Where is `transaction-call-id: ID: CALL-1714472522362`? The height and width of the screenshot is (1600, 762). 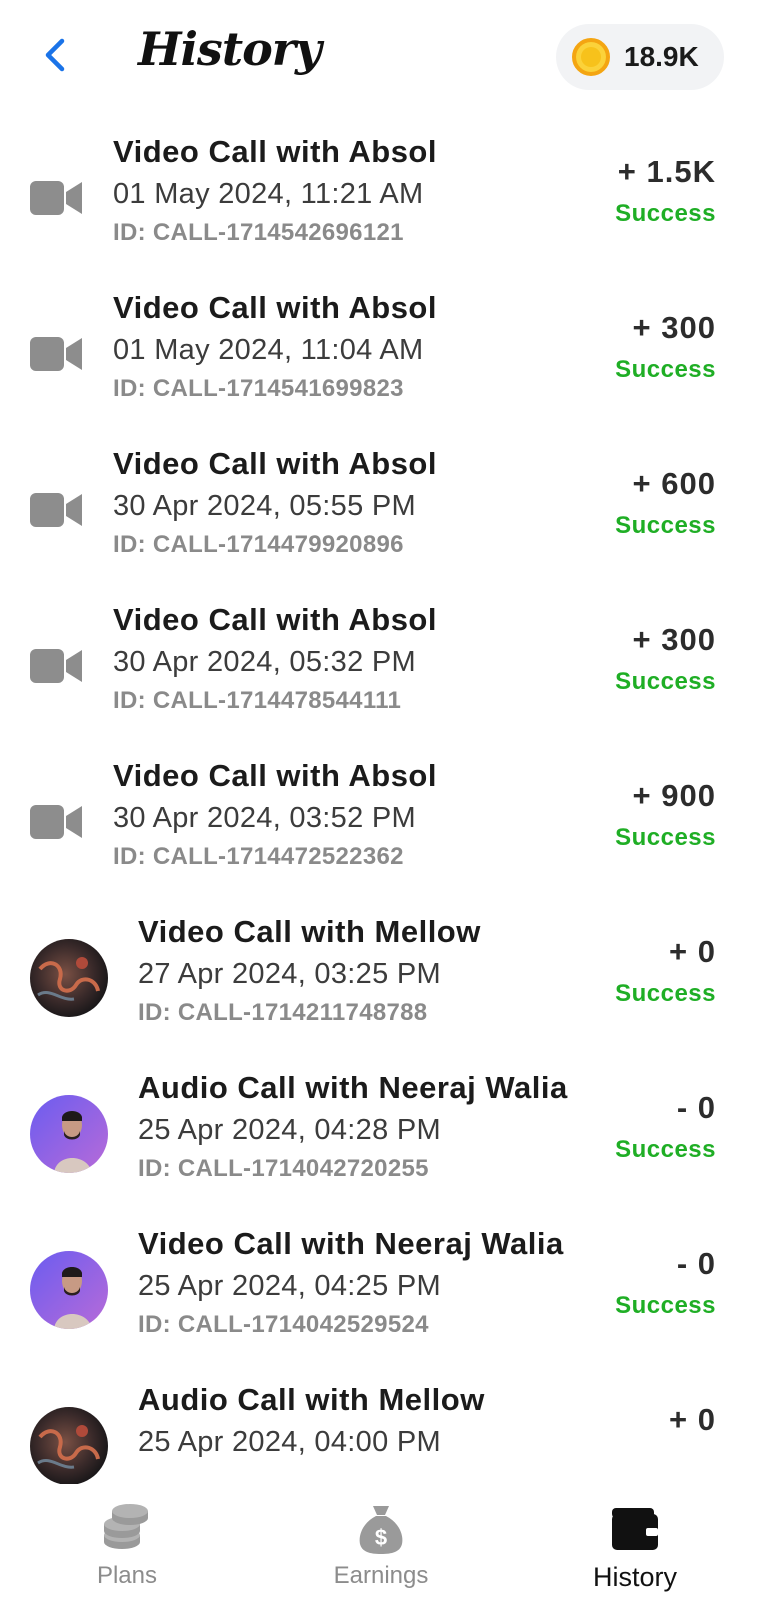 transaction-call-id: ID: CALL-1714472522362 is located at coordinates (258, 856).